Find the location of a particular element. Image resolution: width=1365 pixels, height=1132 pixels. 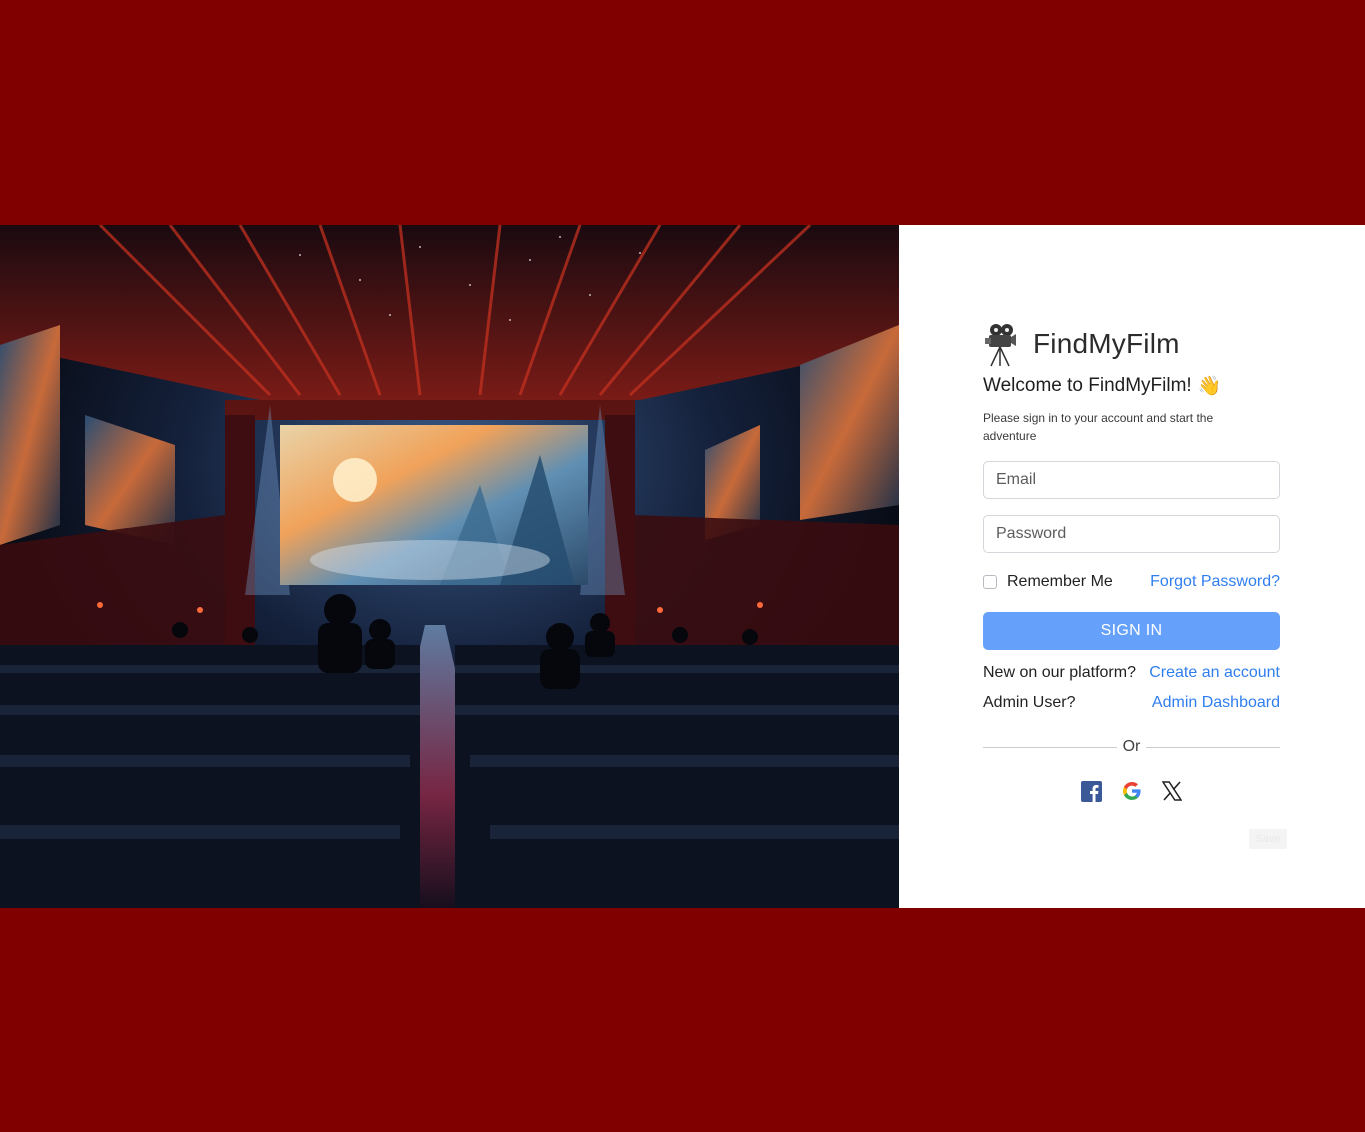

password-input is located at coordinates (1131, 534).